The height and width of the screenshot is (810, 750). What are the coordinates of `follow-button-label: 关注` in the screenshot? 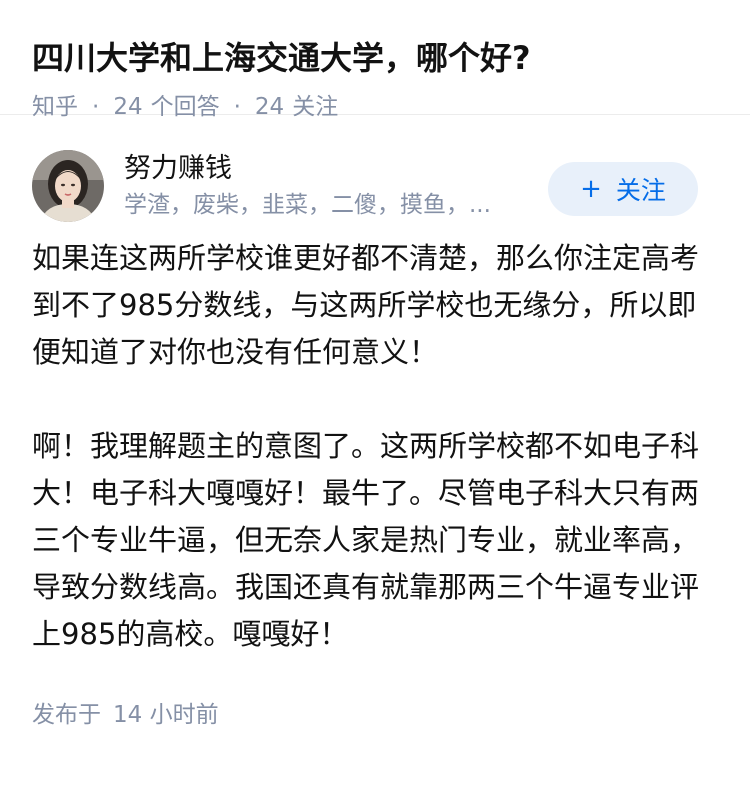 It's located at (640, 190).